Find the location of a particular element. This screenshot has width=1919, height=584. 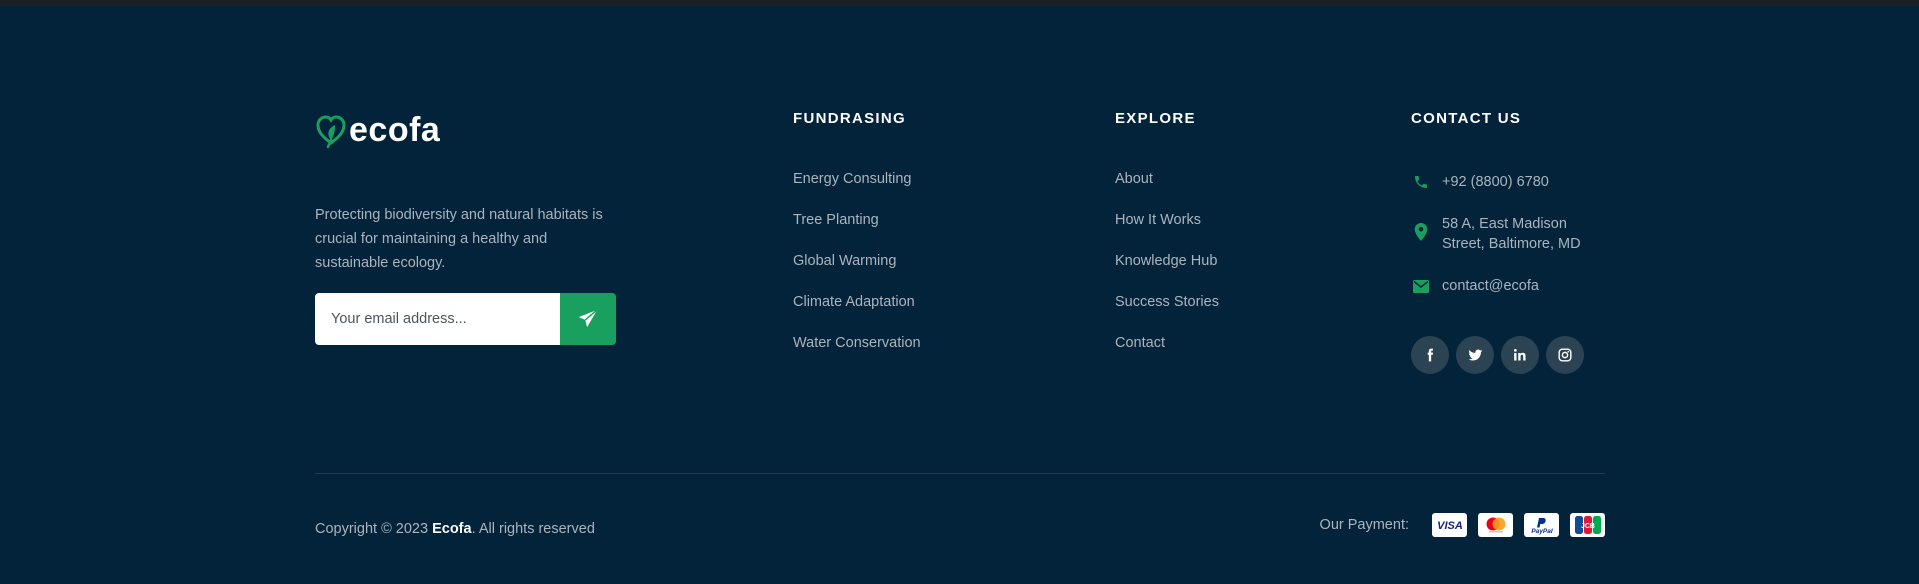

fundraising-heading: FUNDRASING is located at coordinates (849, 118).